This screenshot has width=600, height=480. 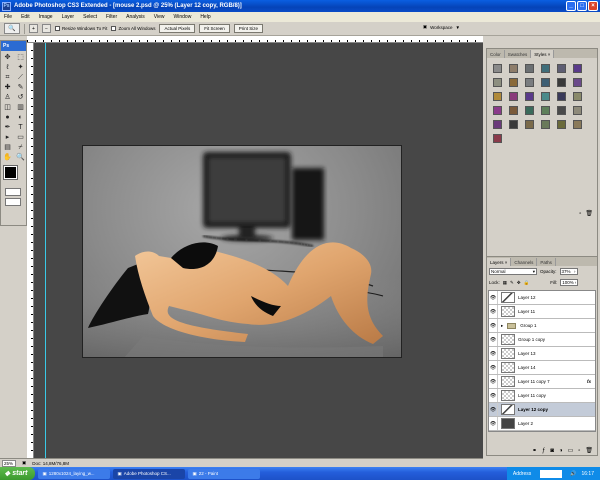 I want to click on layer-name: Layer 11 copy, so click(x=532, y=395).